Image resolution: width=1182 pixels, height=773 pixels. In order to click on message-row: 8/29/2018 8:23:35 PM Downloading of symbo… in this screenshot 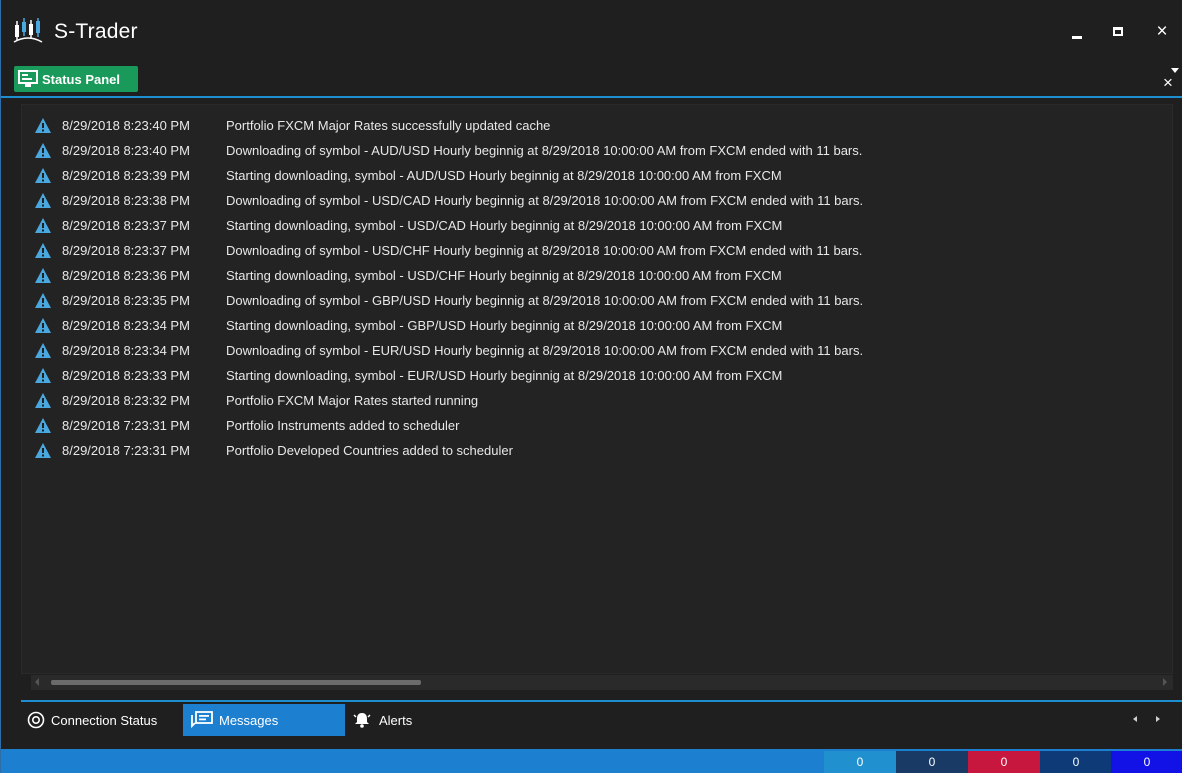, I will do `click(599, 300)`.